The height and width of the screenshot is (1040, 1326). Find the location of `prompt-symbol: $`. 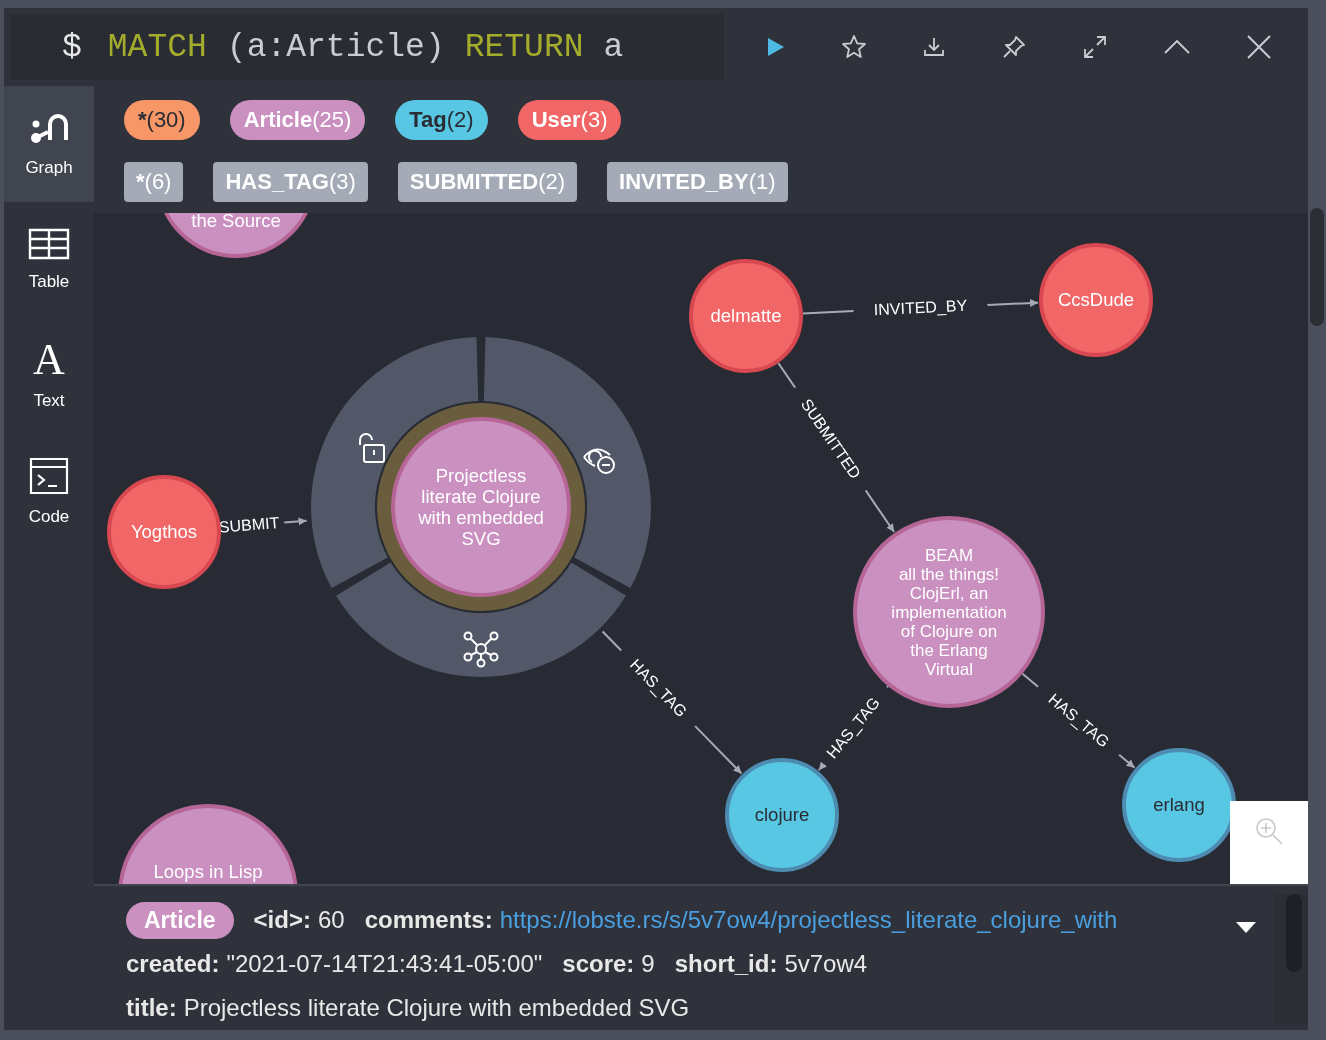

prompt-symbol: $ is located at coordinates (72, 47).